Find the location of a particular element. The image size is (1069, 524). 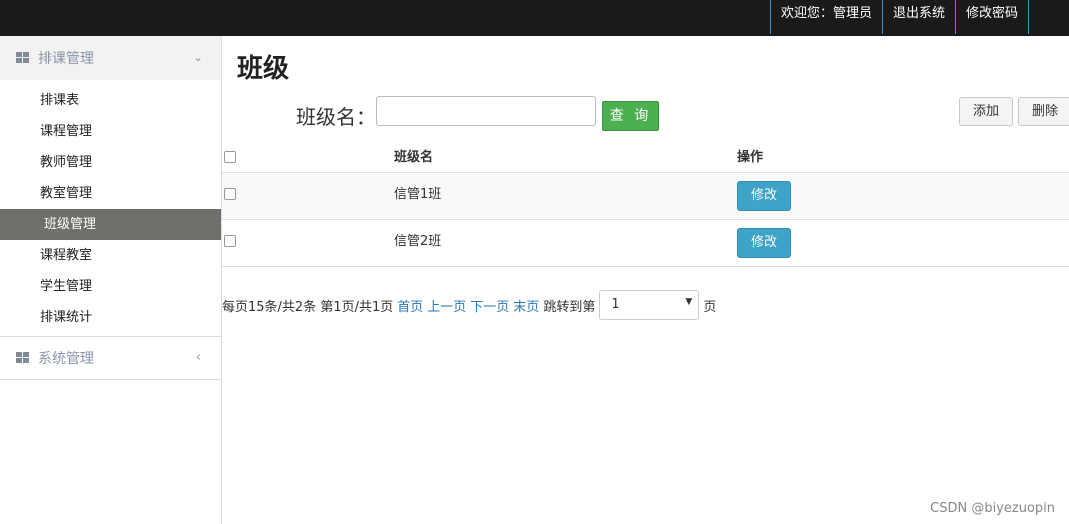

delete-button: 删除 is located at coordinates (1043, 111).